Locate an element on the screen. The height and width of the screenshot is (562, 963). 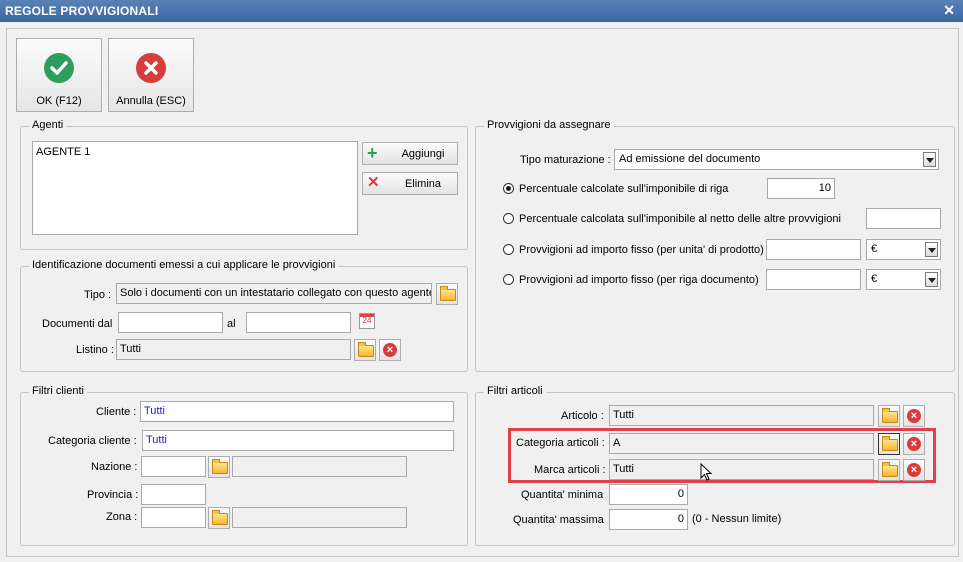
nazione-browse-button is located at coordinates (219, 467).